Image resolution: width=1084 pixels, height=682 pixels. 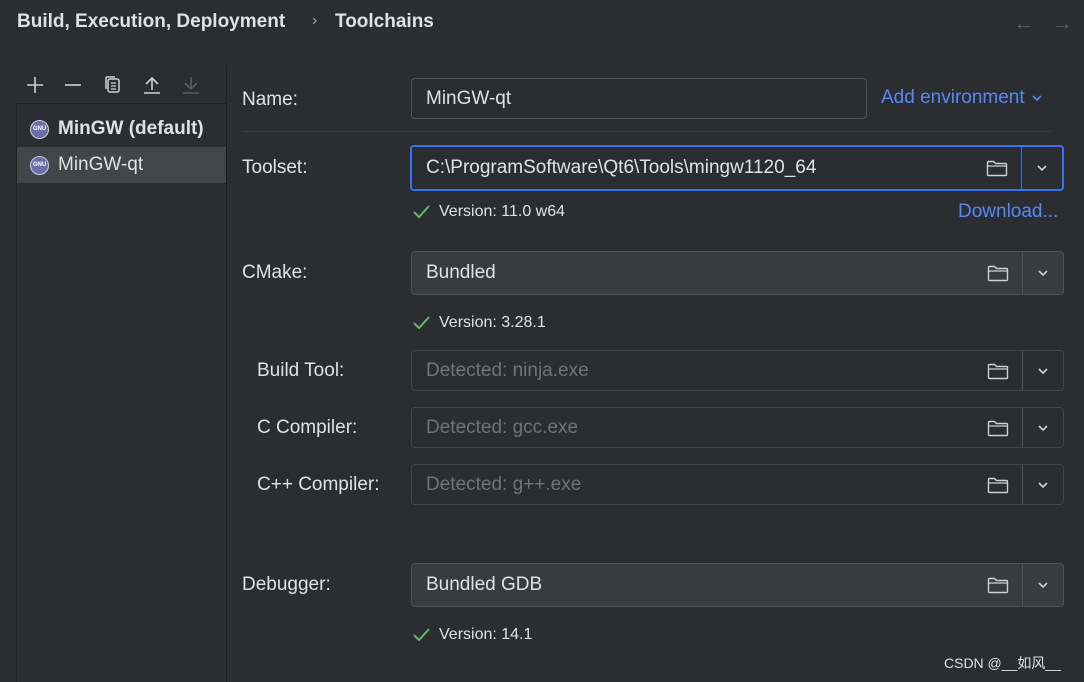 What do you see at coordinates (502, 211) in the screenshot?
I see `toolset-version-text: Version: 11.0 w64` at bounding box center [502, 211].